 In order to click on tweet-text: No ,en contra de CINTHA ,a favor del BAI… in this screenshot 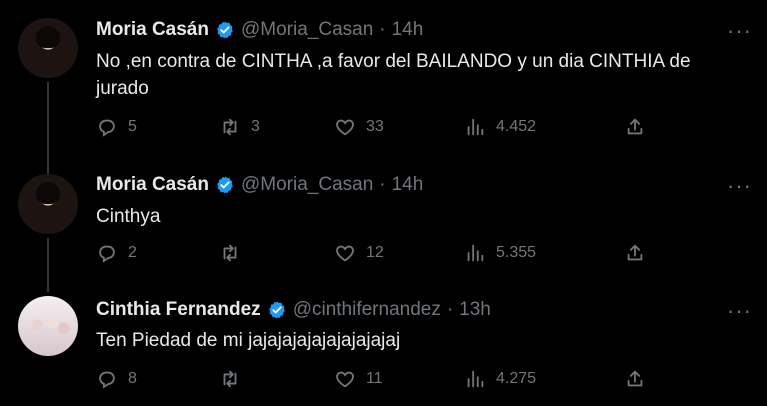, I will do `click(393, 75)`.